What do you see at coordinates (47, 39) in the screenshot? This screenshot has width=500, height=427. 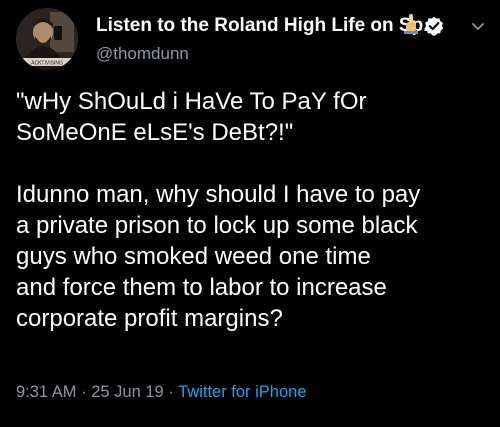 I see `avatar: ACKTIVISING` at bounding box center [47, 39].